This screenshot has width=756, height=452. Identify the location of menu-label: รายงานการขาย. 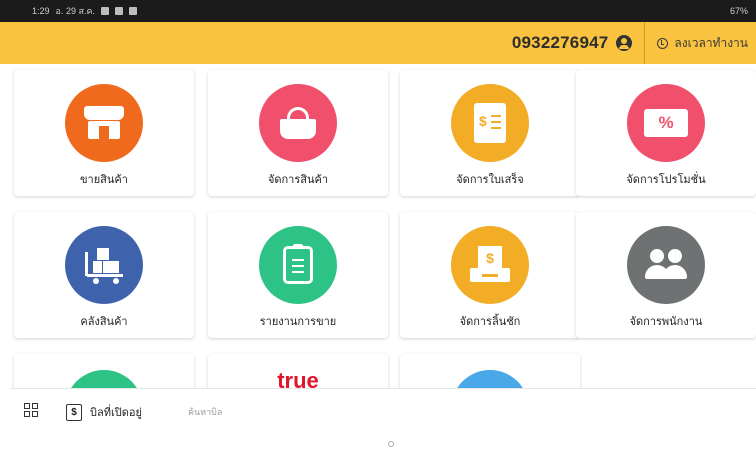
(298, 322).